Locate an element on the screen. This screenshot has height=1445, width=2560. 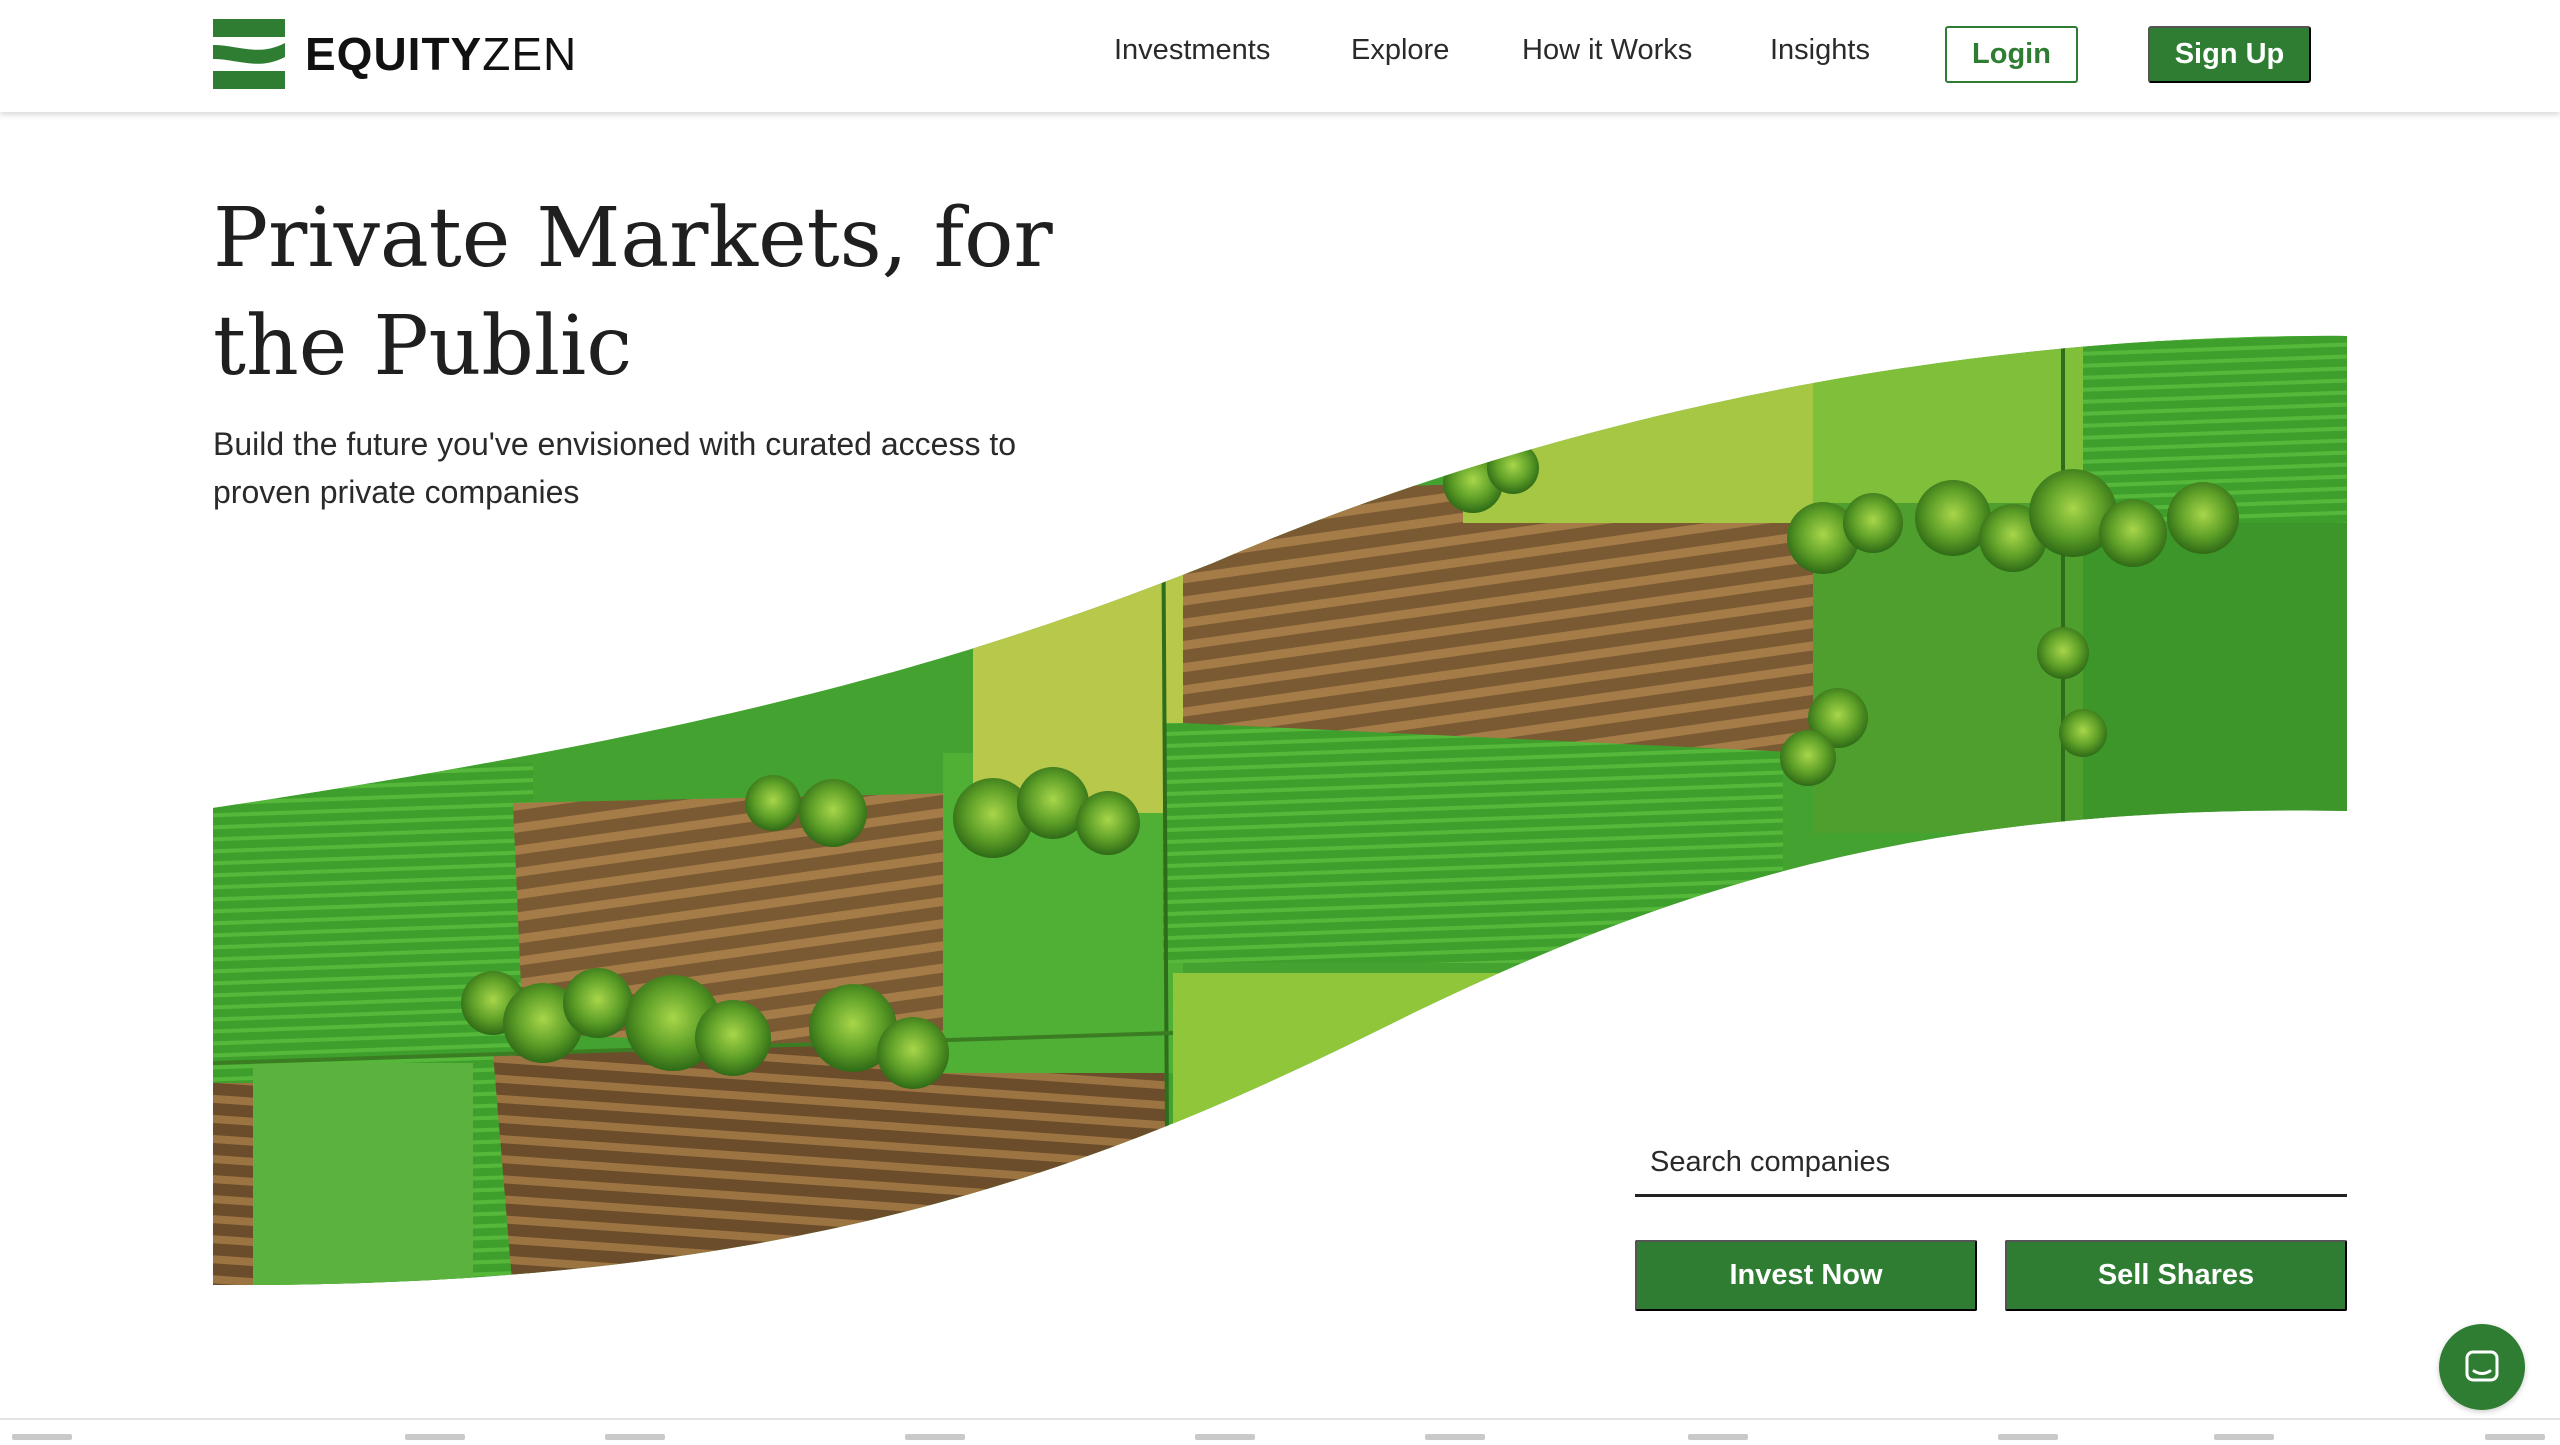
nav-insights: Insights is located at coordinates (1820, 50).